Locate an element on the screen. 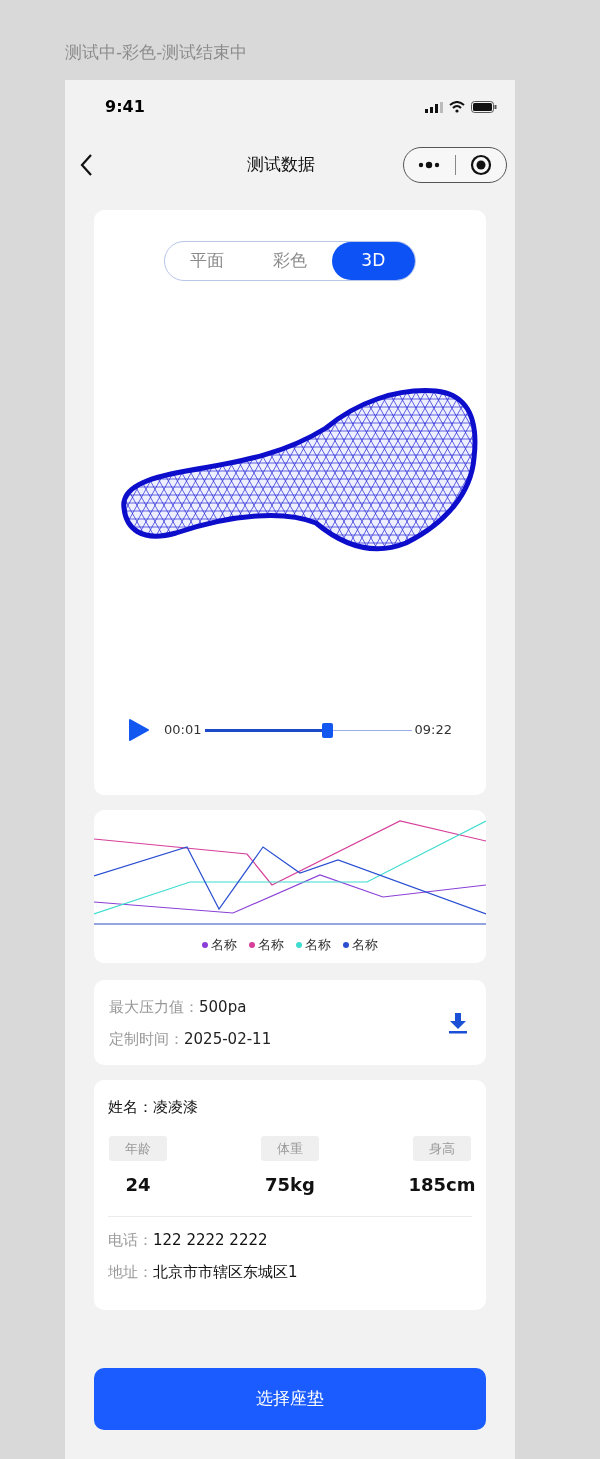  progress-thumb is located at coordinates (328, 730).